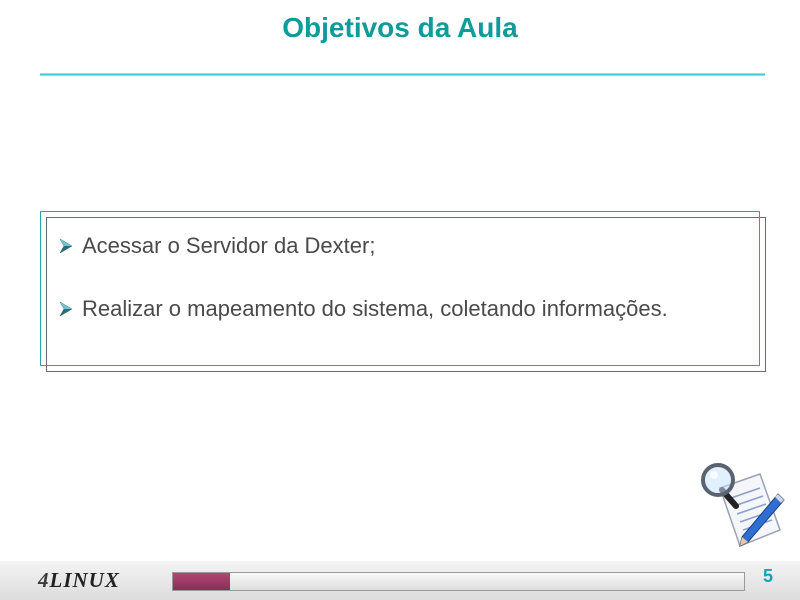 The height and width of the screenshot is (600, 800). I want to click on document-magnifier-pen-icon, so click(743, 505).